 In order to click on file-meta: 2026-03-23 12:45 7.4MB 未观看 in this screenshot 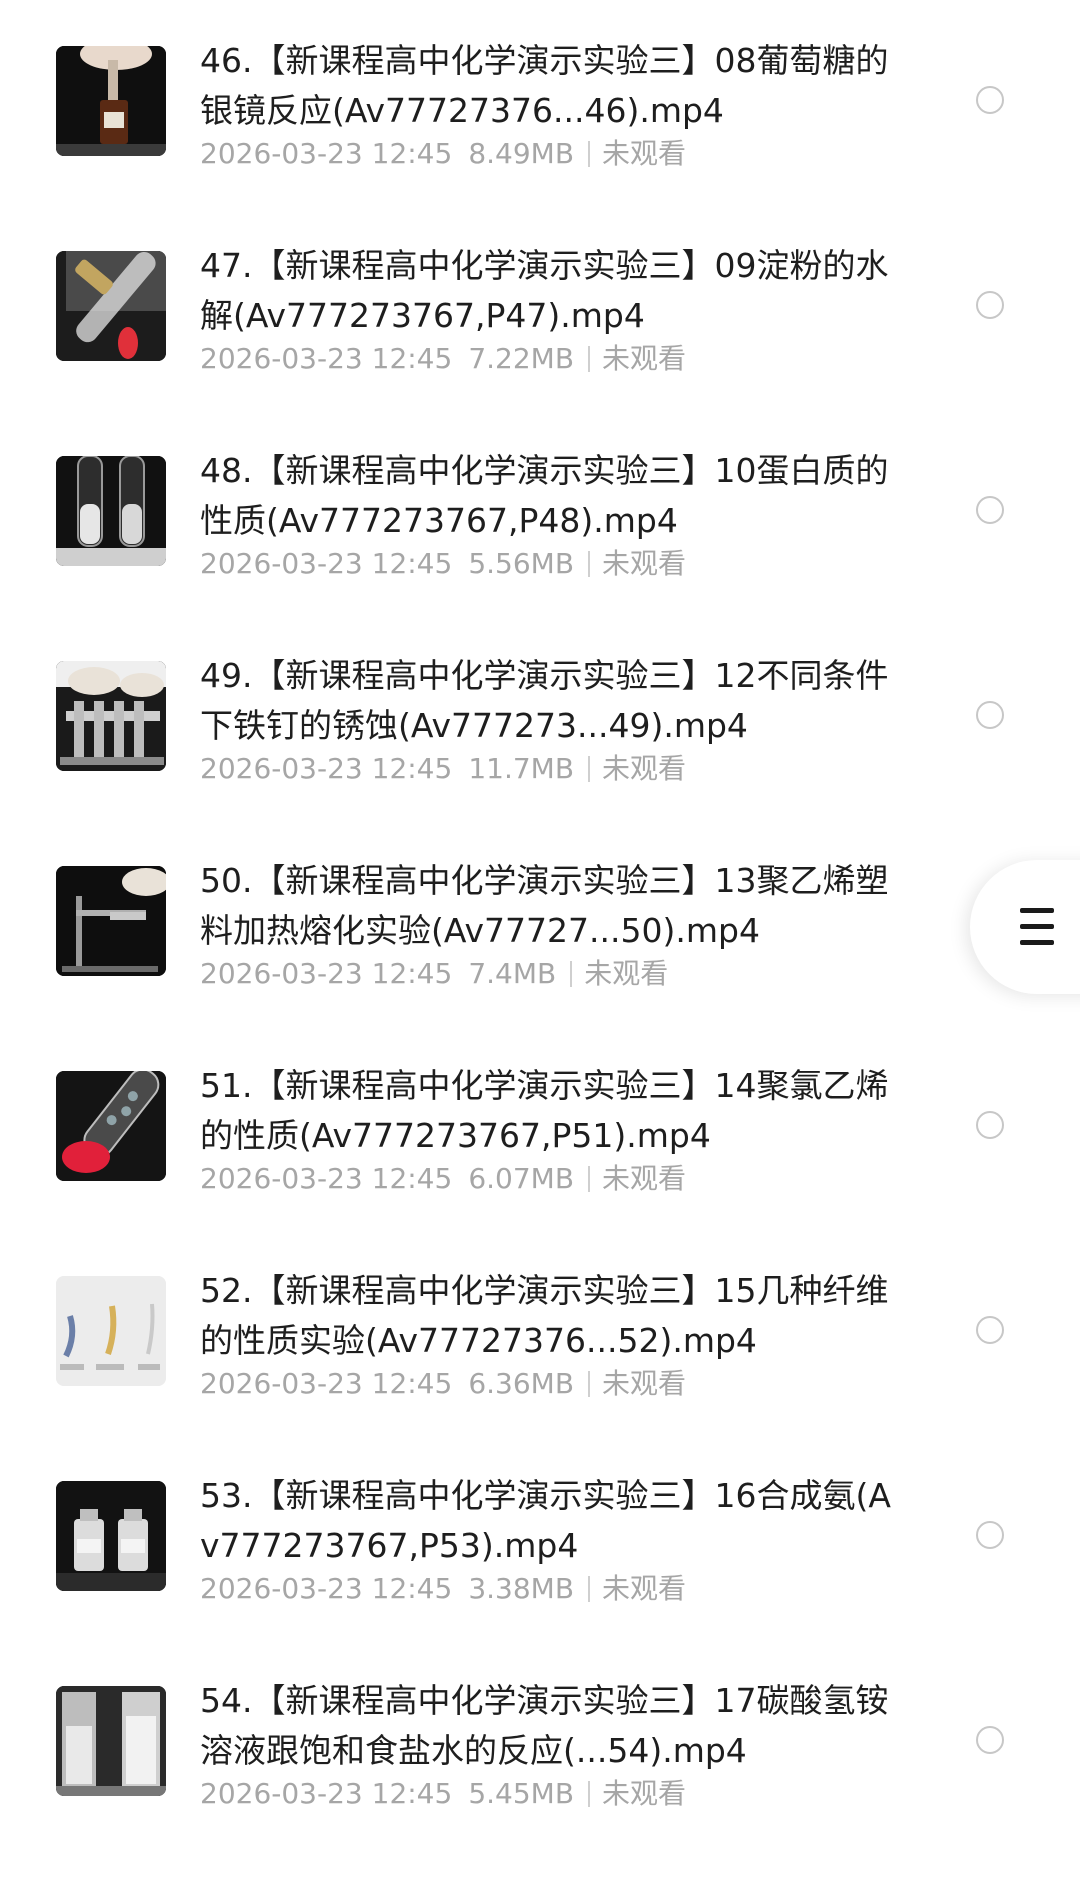, I will do `click(434, 974)`.